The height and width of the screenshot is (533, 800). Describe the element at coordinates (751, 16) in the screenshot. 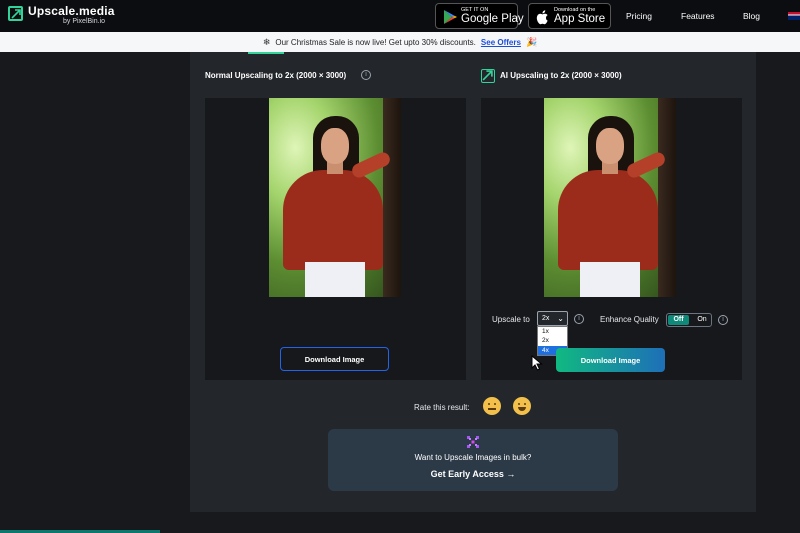

I see `nav-blog: Blog` at that location.